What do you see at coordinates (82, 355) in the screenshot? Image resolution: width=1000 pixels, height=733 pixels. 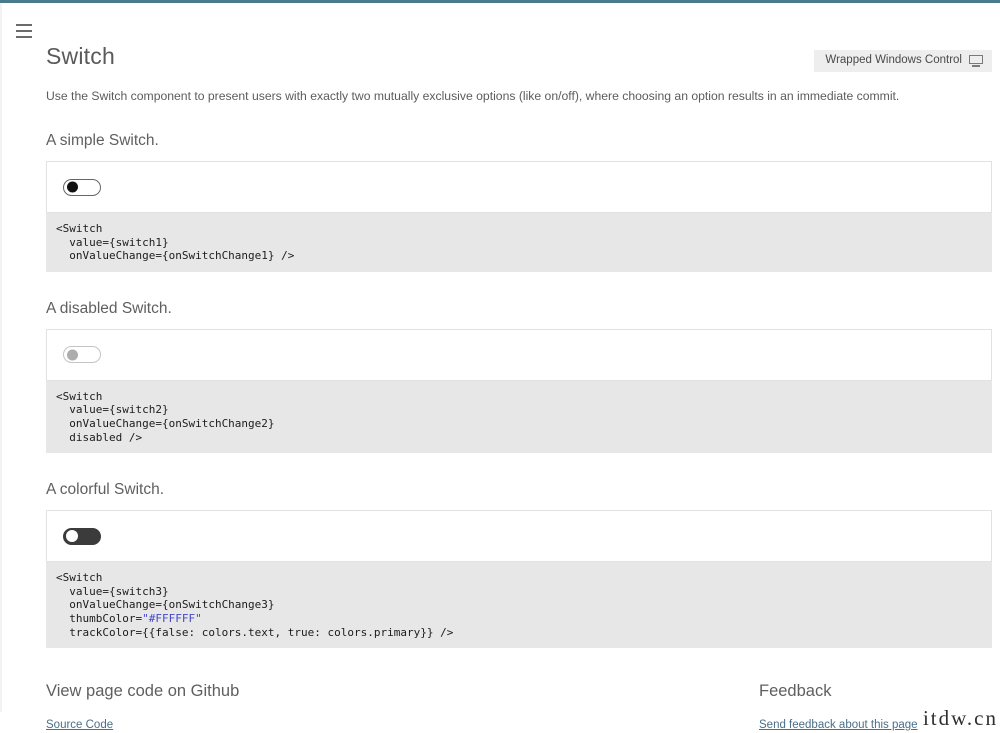 I see `disabled-switch-toggle` at bounding box center [82, 355].